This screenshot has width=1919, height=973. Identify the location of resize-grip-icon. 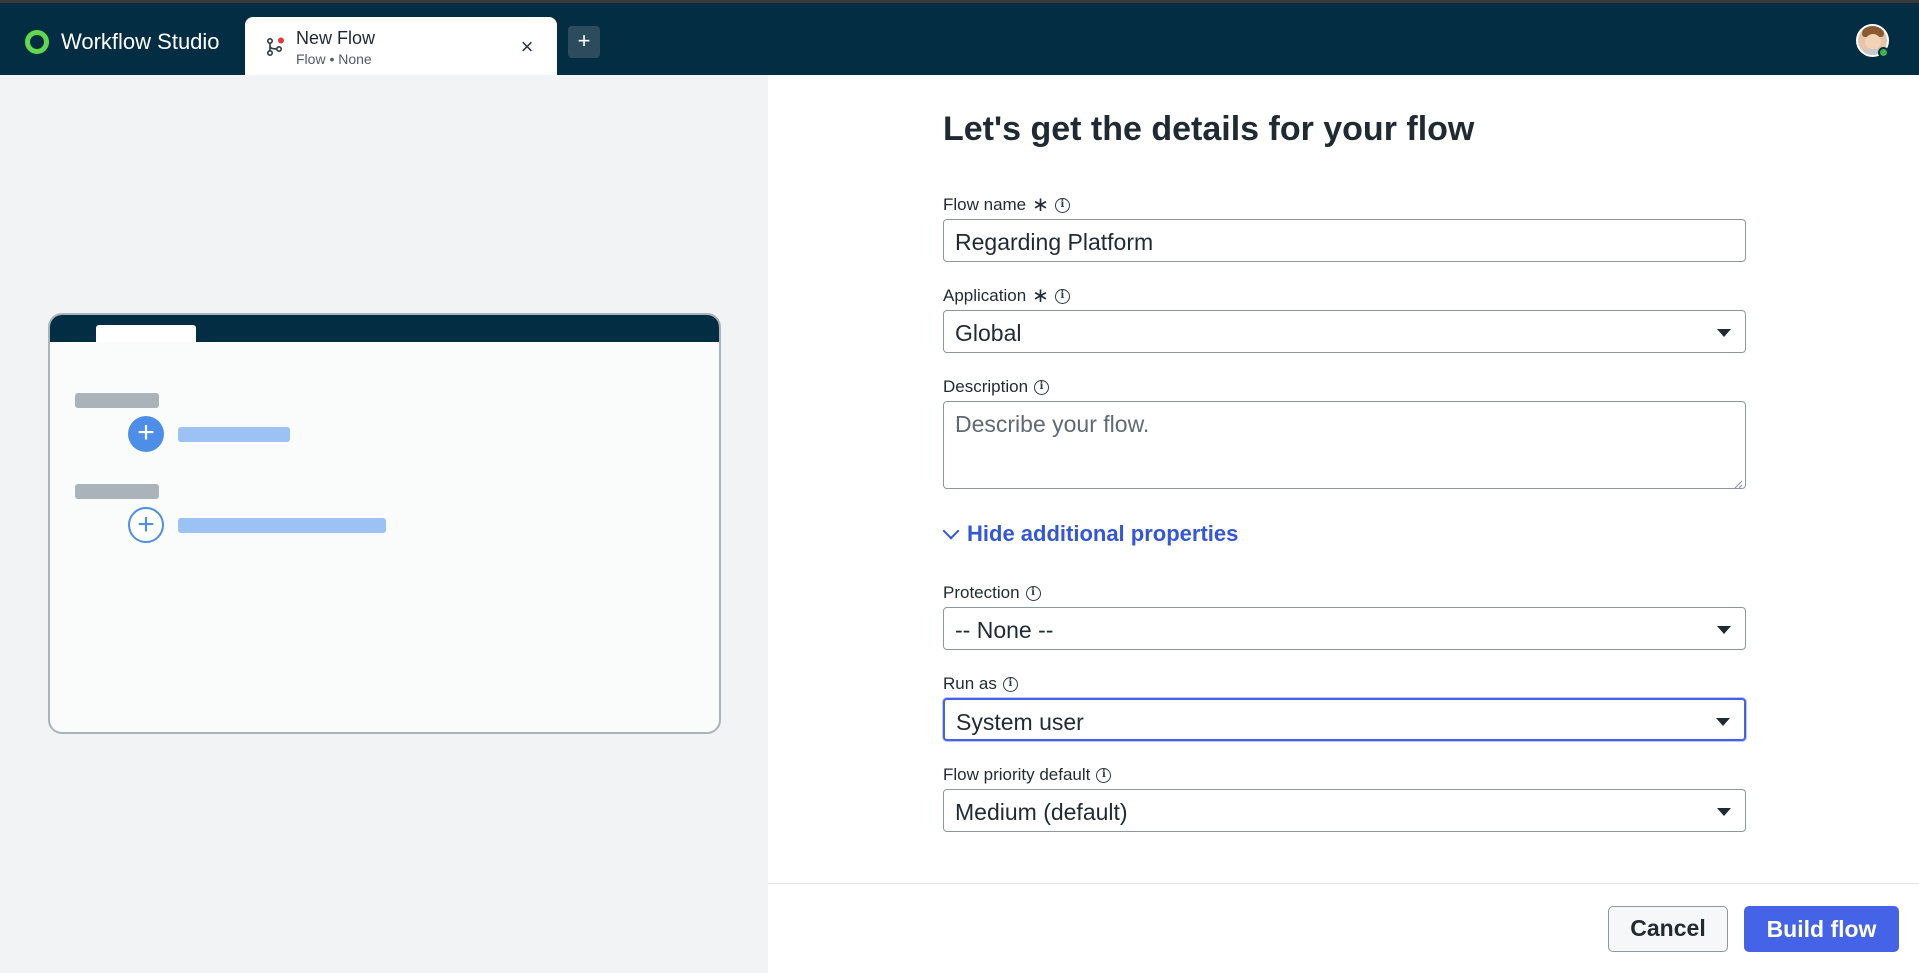
(1738, 484).